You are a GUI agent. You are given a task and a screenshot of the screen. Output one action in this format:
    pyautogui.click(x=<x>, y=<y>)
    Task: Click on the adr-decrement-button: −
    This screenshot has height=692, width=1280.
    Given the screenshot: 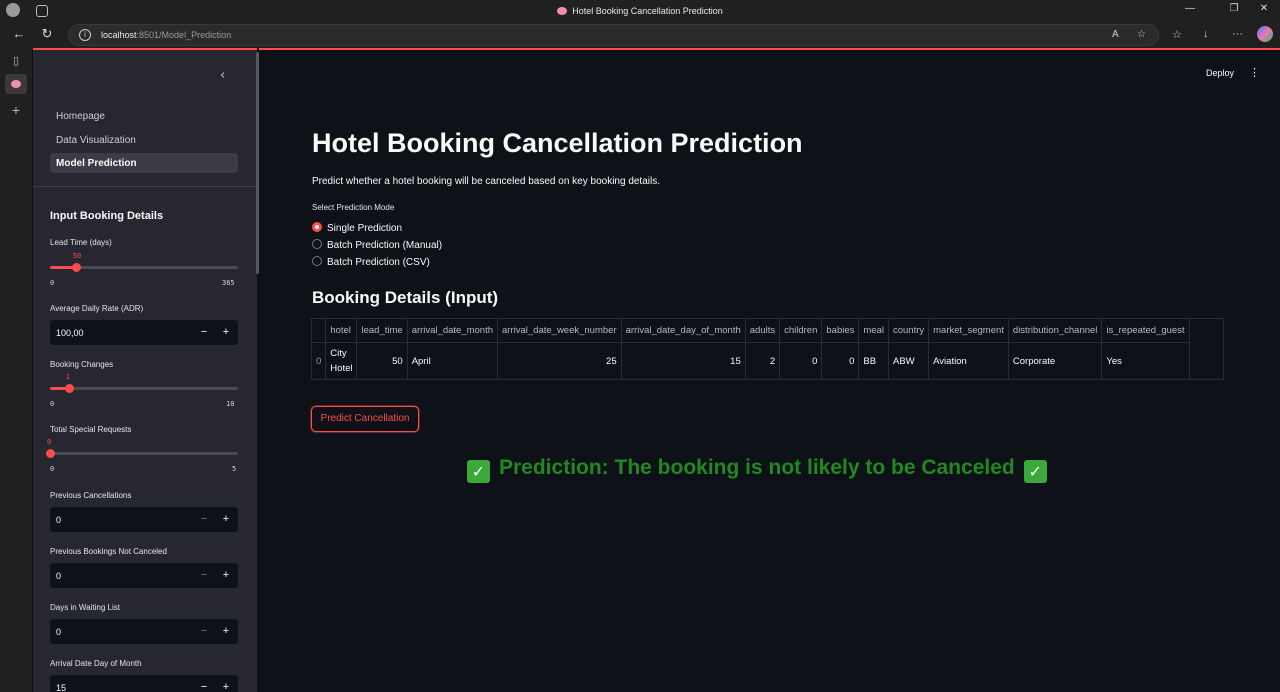 What is the action you would take?
    pyautogui.click(x=204, y=332)
    